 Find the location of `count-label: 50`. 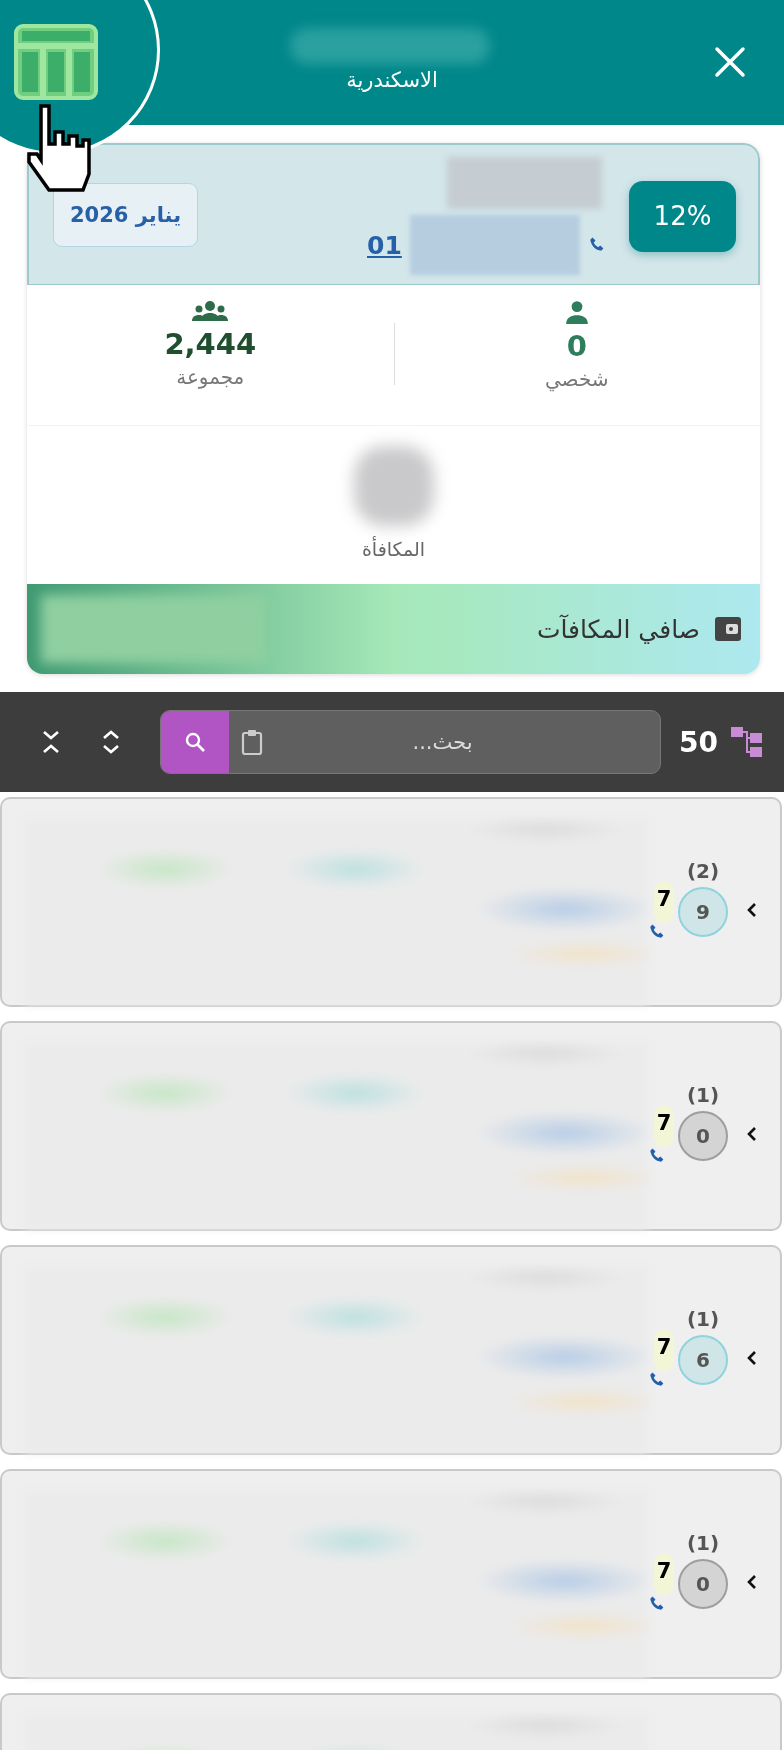

count-label: 50 is located at coordinates (698, 742).